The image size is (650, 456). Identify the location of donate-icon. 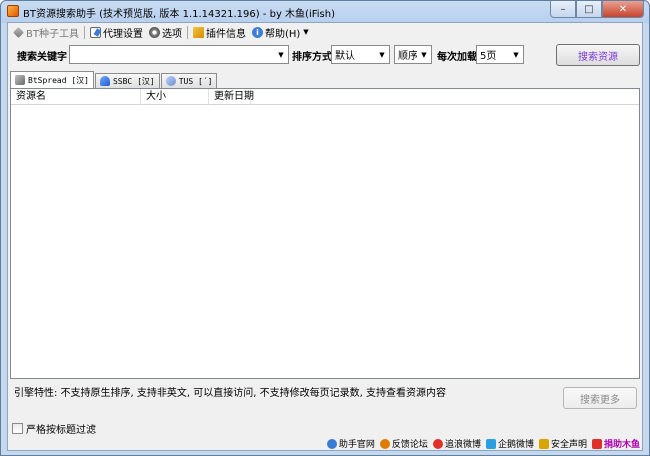
(596, 443).